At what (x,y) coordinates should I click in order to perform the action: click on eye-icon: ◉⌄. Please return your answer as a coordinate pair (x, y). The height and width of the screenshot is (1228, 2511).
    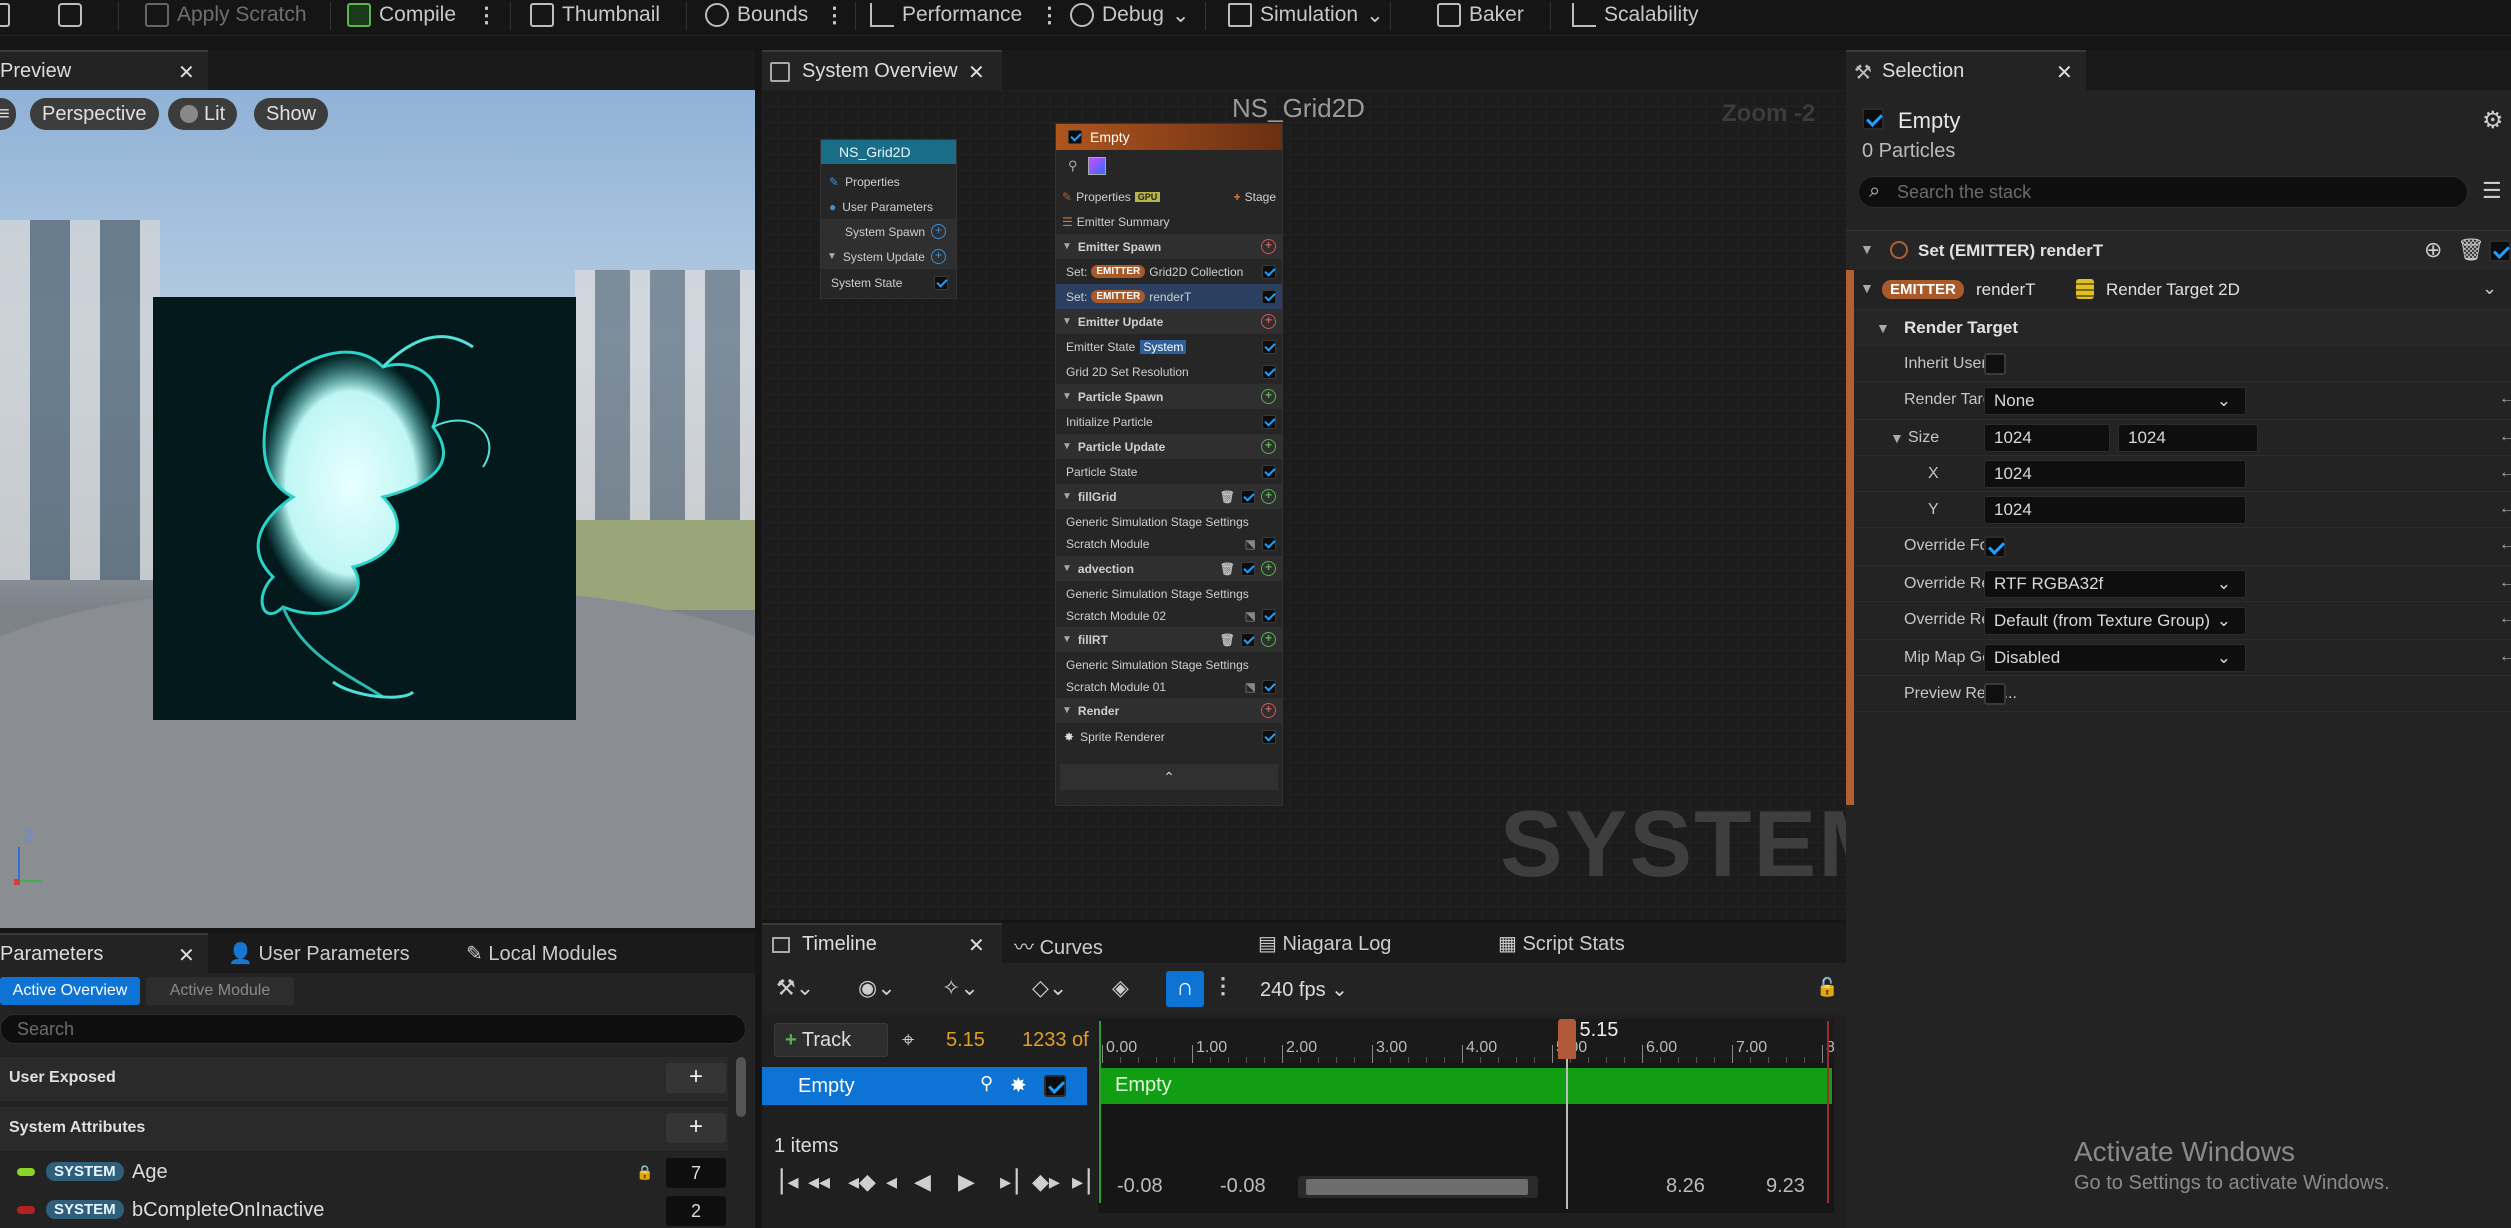
    Looking at the image, I should click on (877, 988).